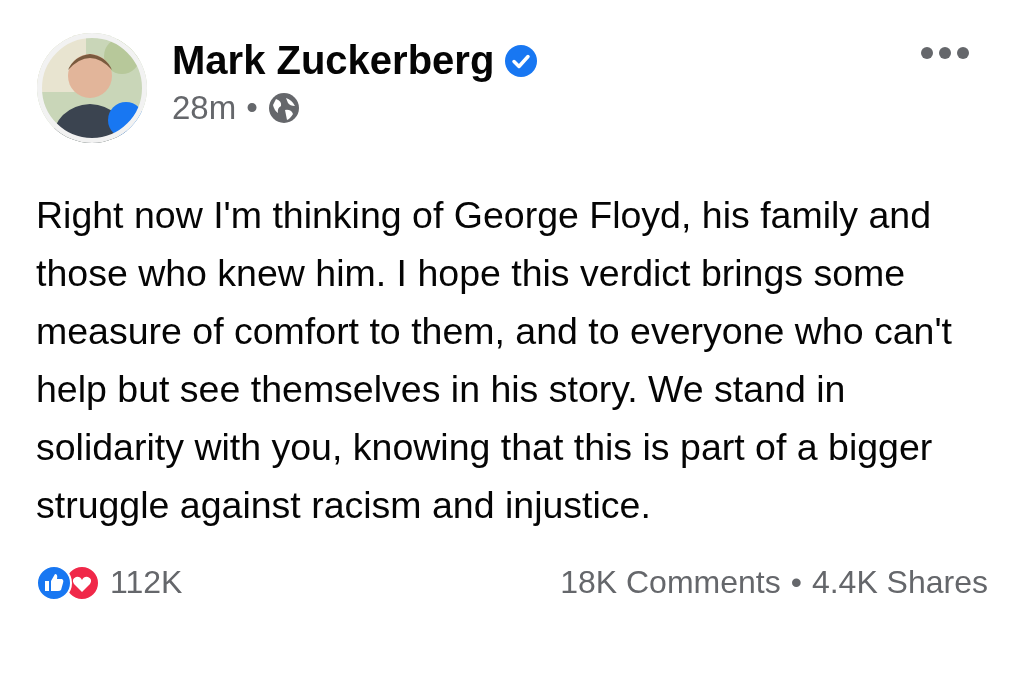  Describe the element at coordinates (146, 582) in the screenshot. I see `reactions-count: 112K` at that location.